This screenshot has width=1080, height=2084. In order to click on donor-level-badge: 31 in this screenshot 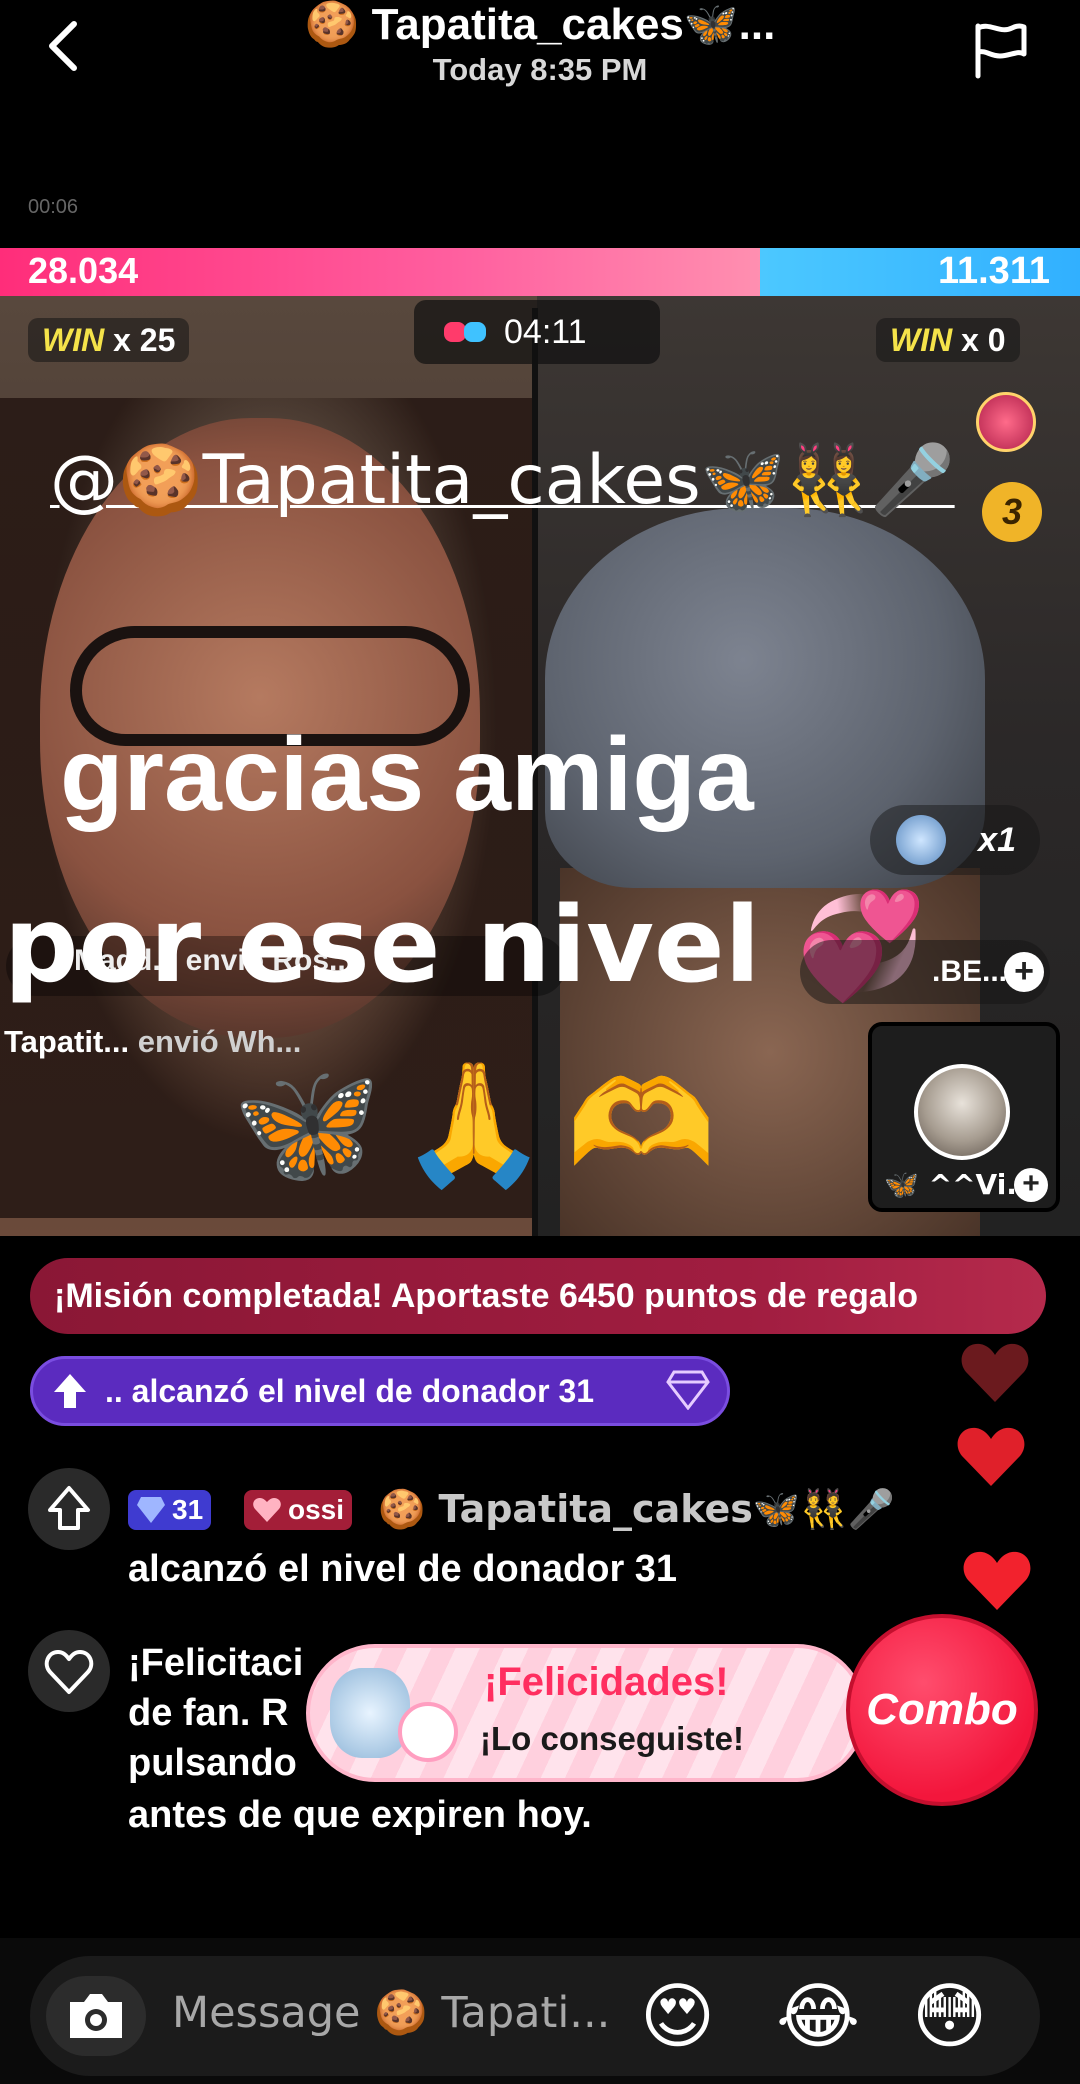, I will do `click(170, 1510)`.